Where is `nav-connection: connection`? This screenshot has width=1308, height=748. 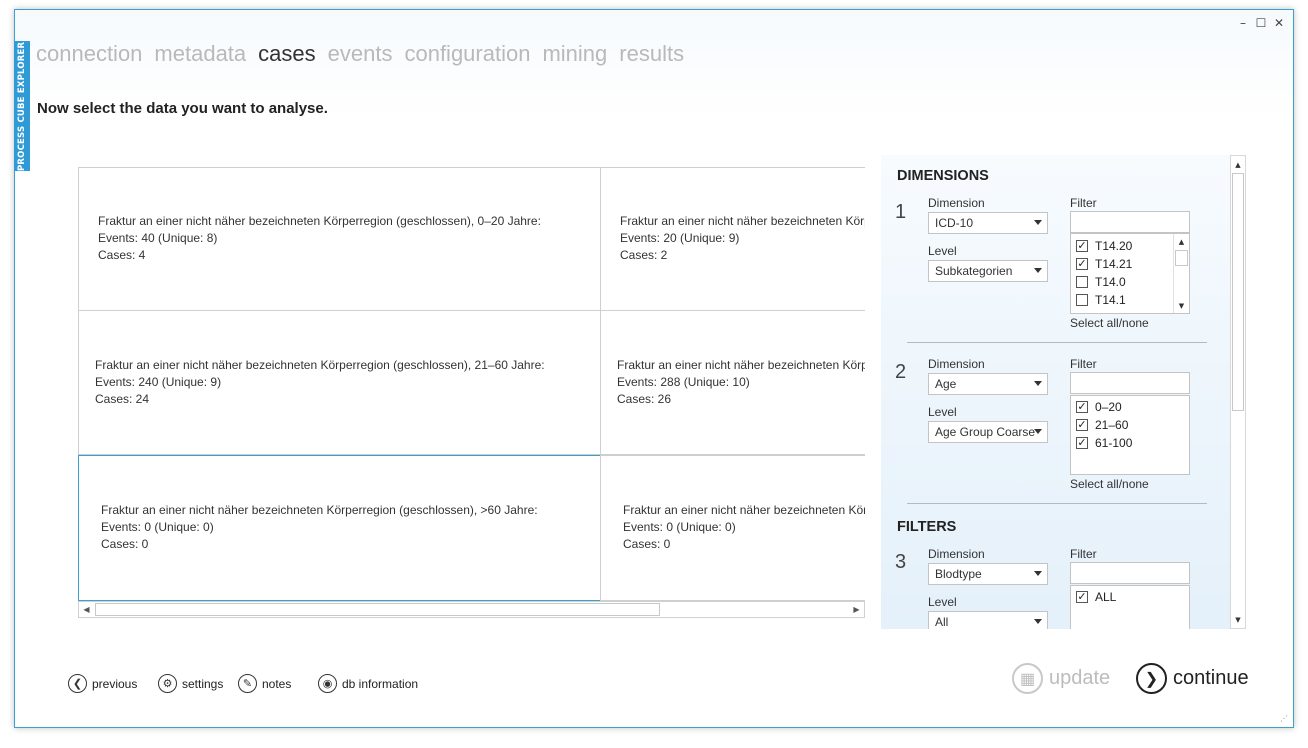 nav-connection: connection is located at coordinates (89, 54).